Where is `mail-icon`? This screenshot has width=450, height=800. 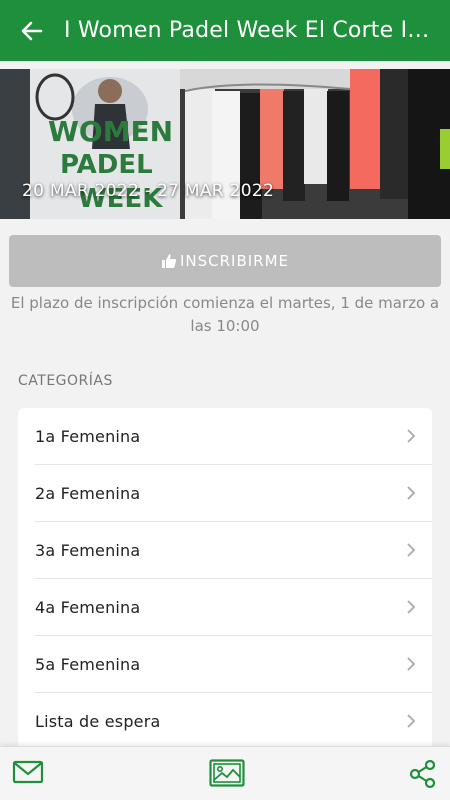 mail-icon is located at coordinates (28, 772).